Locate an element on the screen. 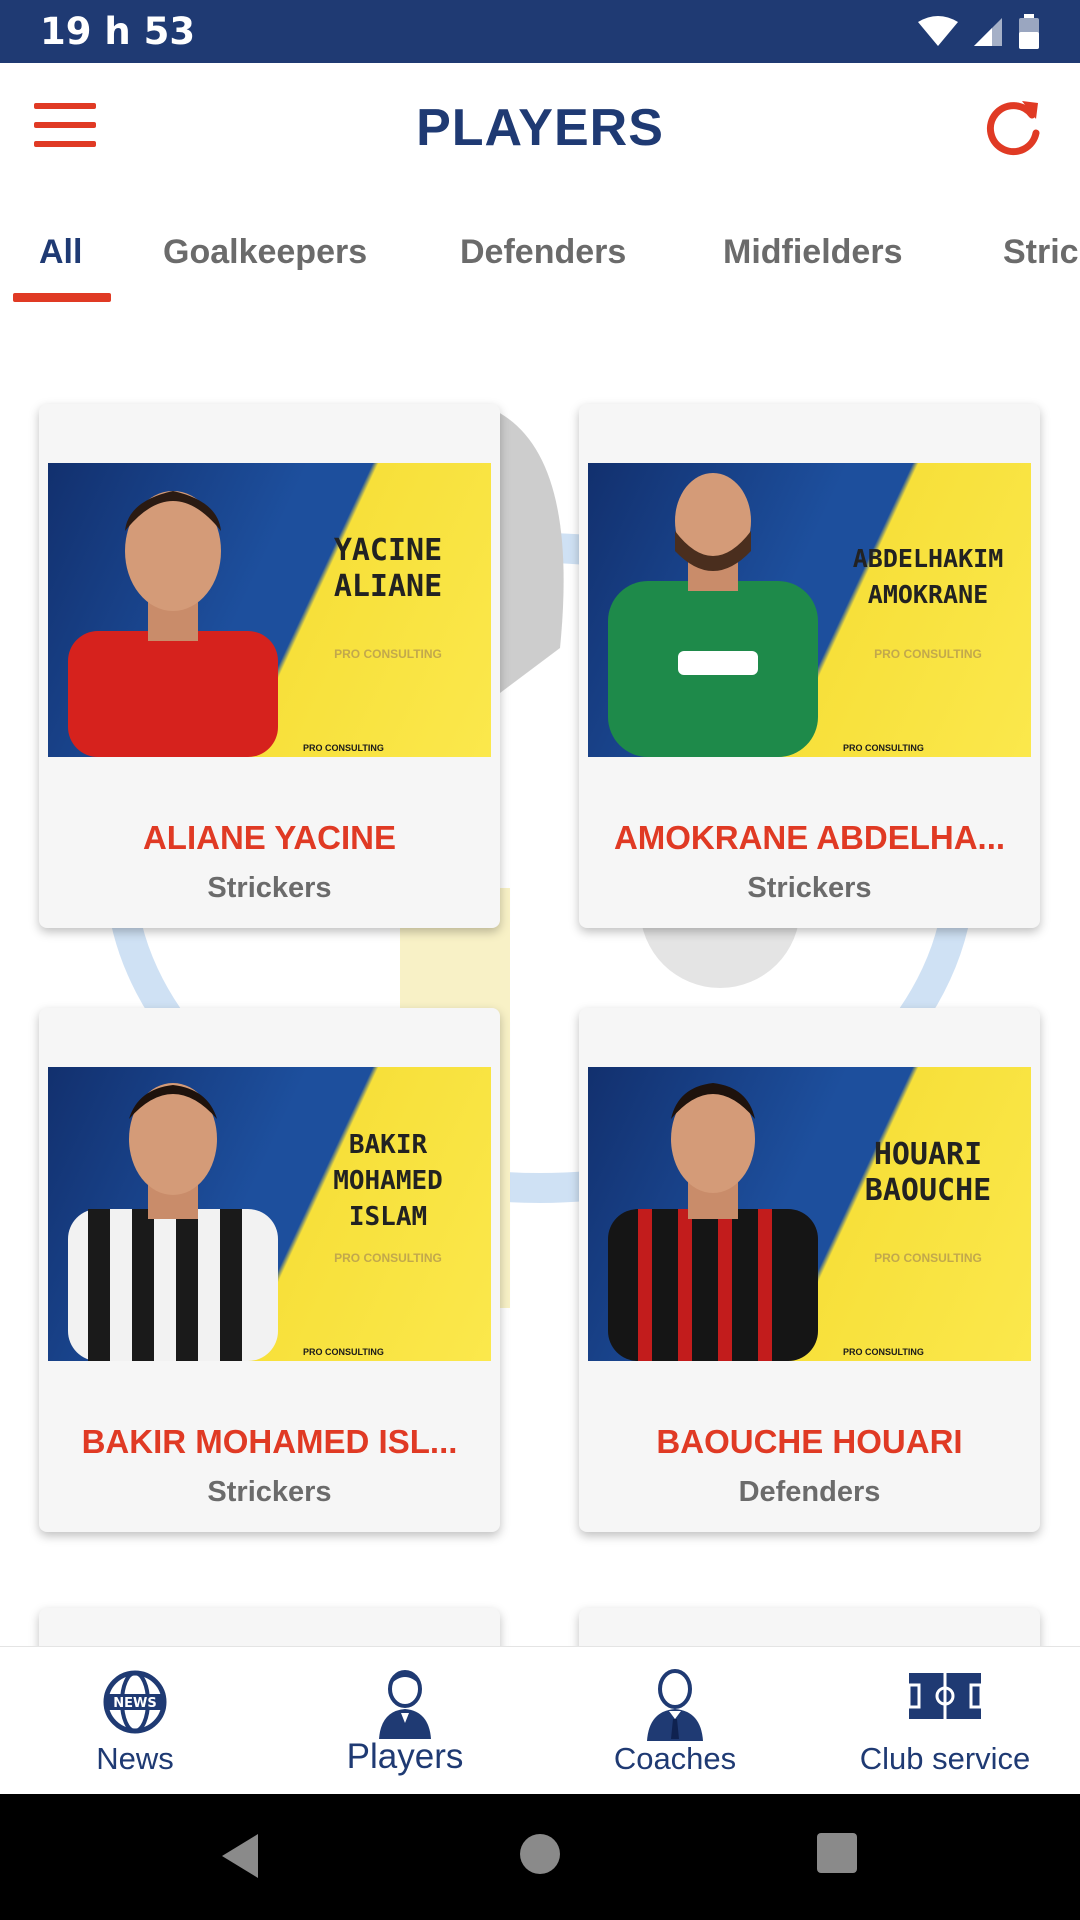 This screenshot has width=1080, height=1920. tab-all: All is located at coordinates (60, 252).